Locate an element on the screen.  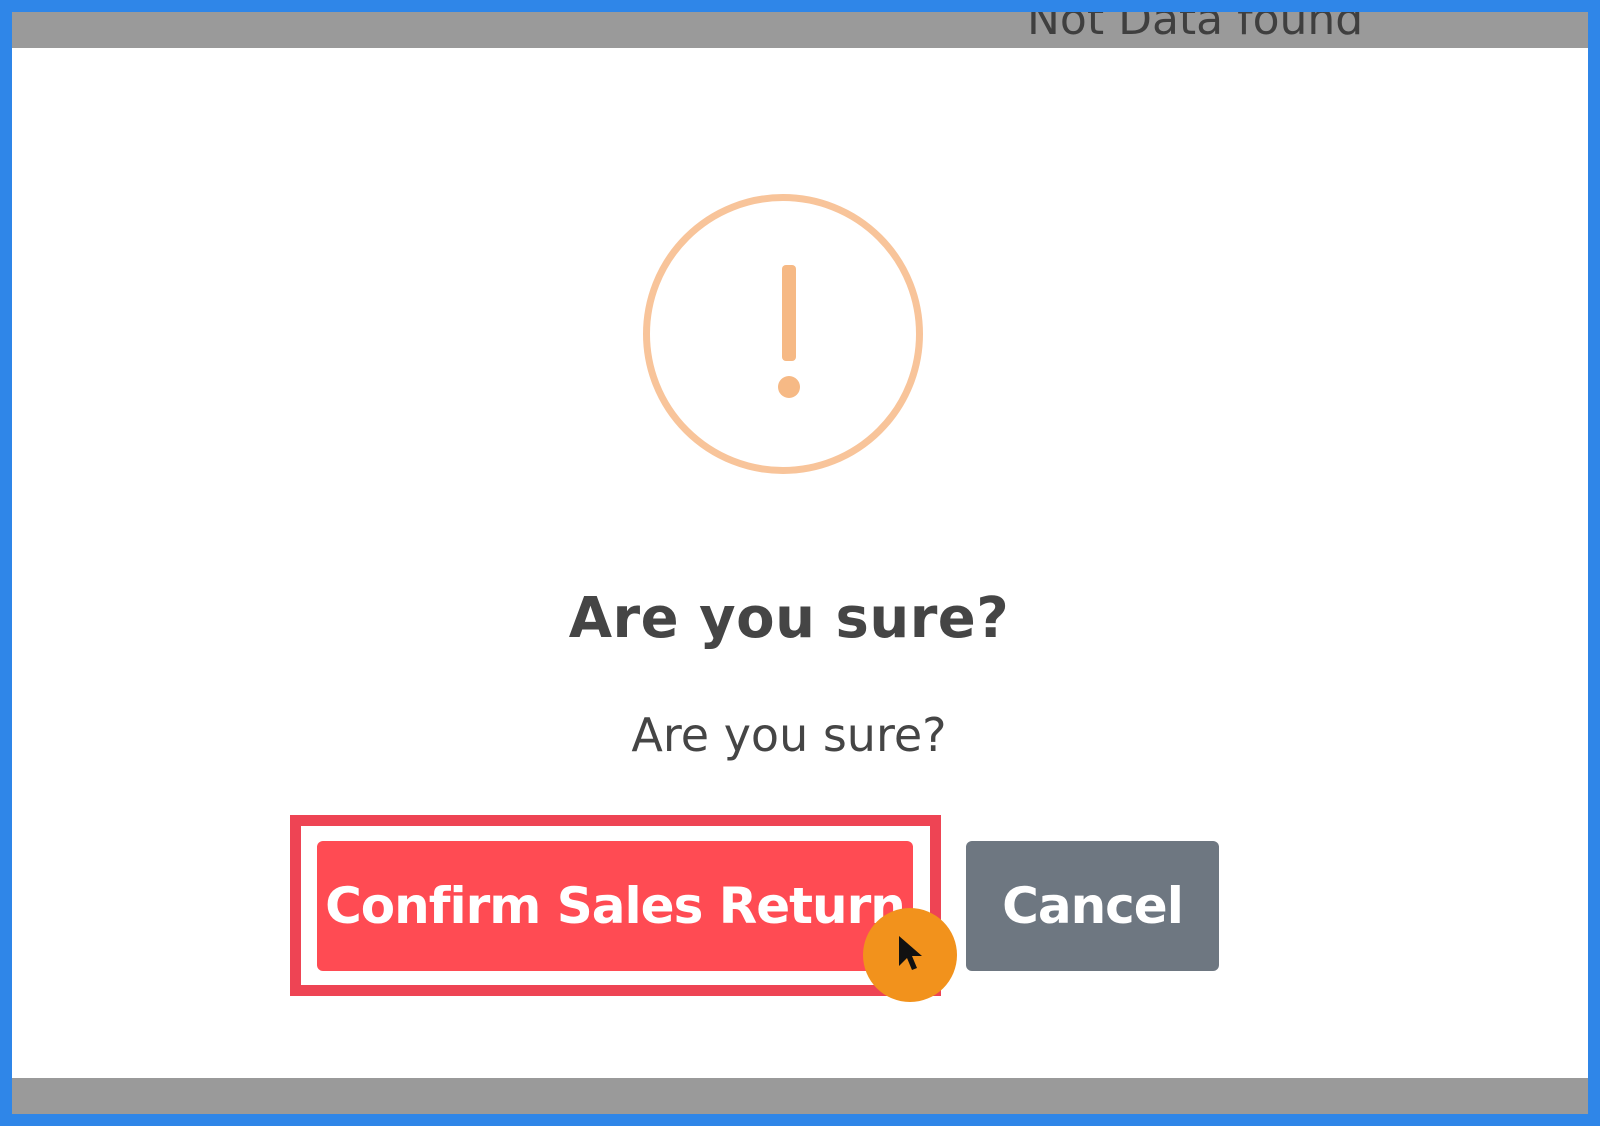
exclamation-bar is located at coordinates (789, 313).